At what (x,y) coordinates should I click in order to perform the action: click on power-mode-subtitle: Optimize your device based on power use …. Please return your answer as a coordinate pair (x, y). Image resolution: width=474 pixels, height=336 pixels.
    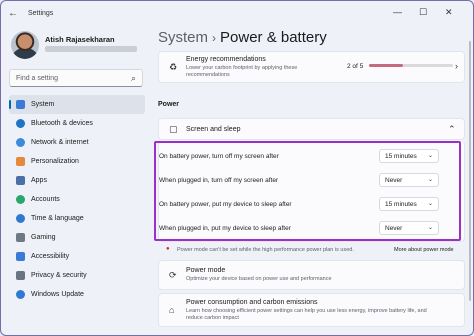
    Looking at the image, I should click on (259, 279).